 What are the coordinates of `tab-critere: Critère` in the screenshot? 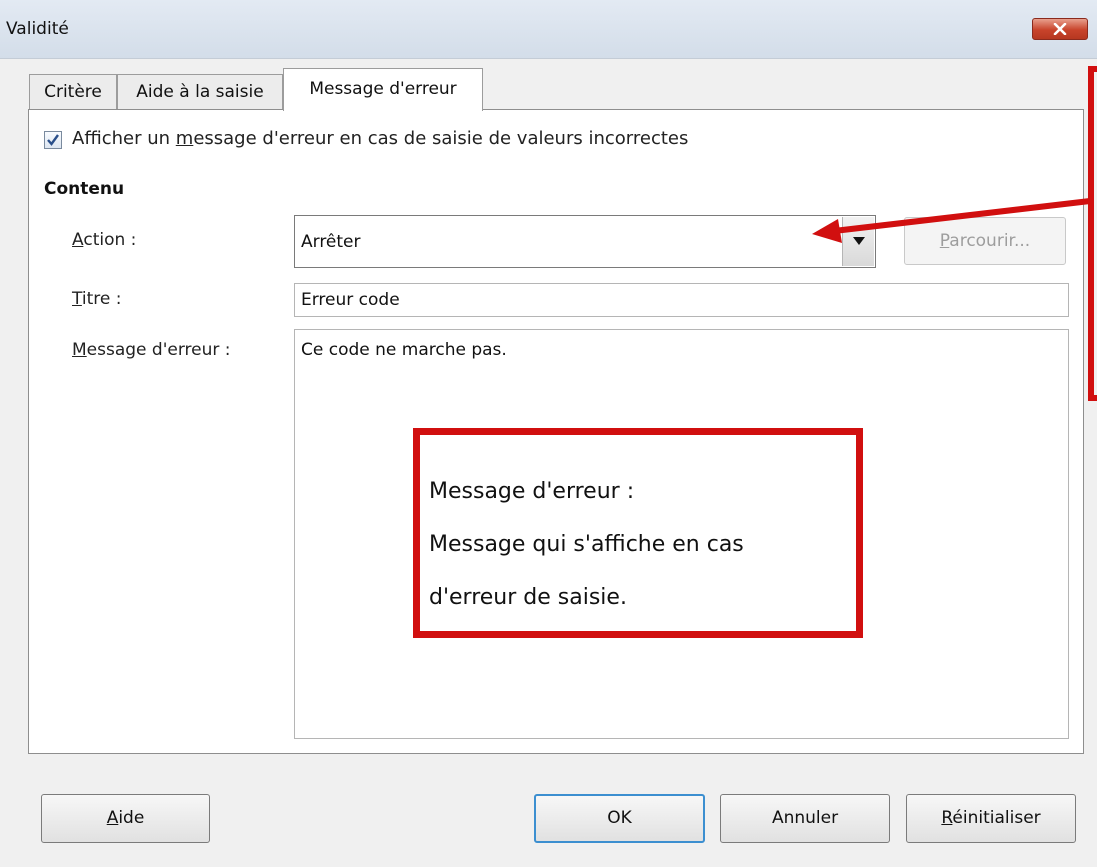 It's located at (73, 92).